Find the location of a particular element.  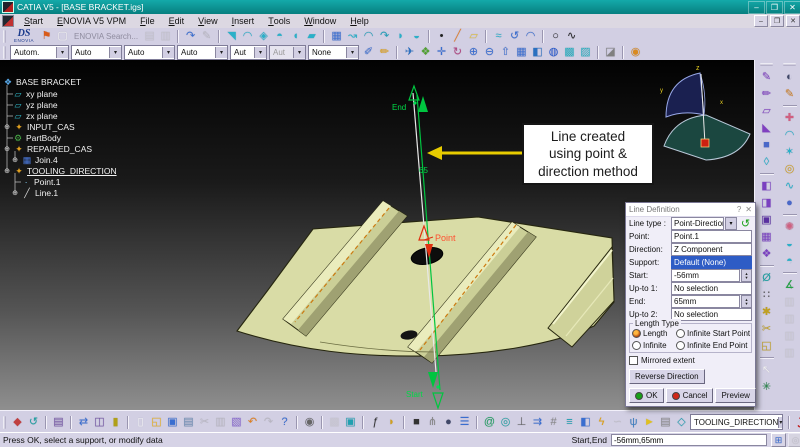

workbench-dropdown: TOOLING_DIRECTION ▾ is located at coordinates (736, 422).